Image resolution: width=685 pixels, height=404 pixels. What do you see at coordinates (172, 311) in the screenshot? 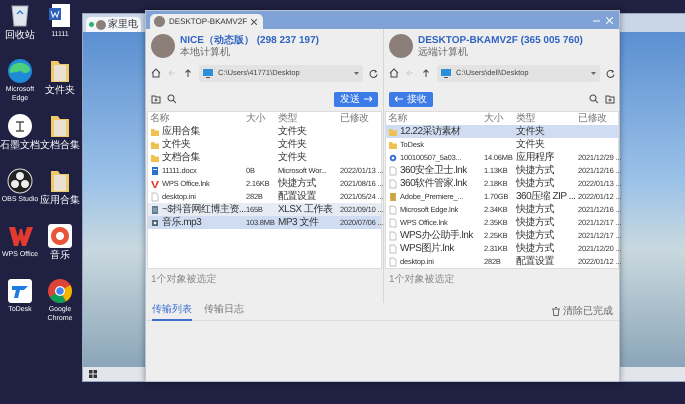
I see `transfer-tab: 传输列表` at bounding box center [172, 311].